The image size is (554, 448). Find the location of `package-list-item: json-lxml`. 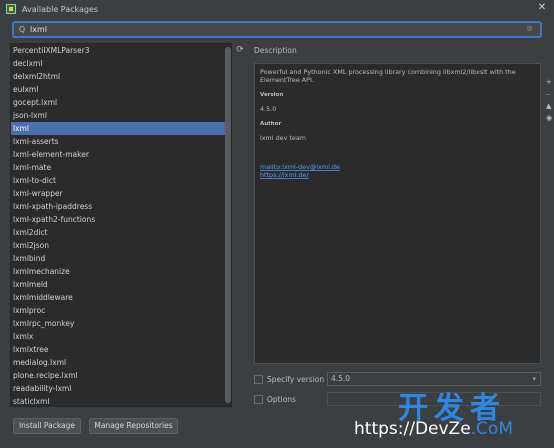

package-list-item: json-lxml is located at coordinates (121, 115).